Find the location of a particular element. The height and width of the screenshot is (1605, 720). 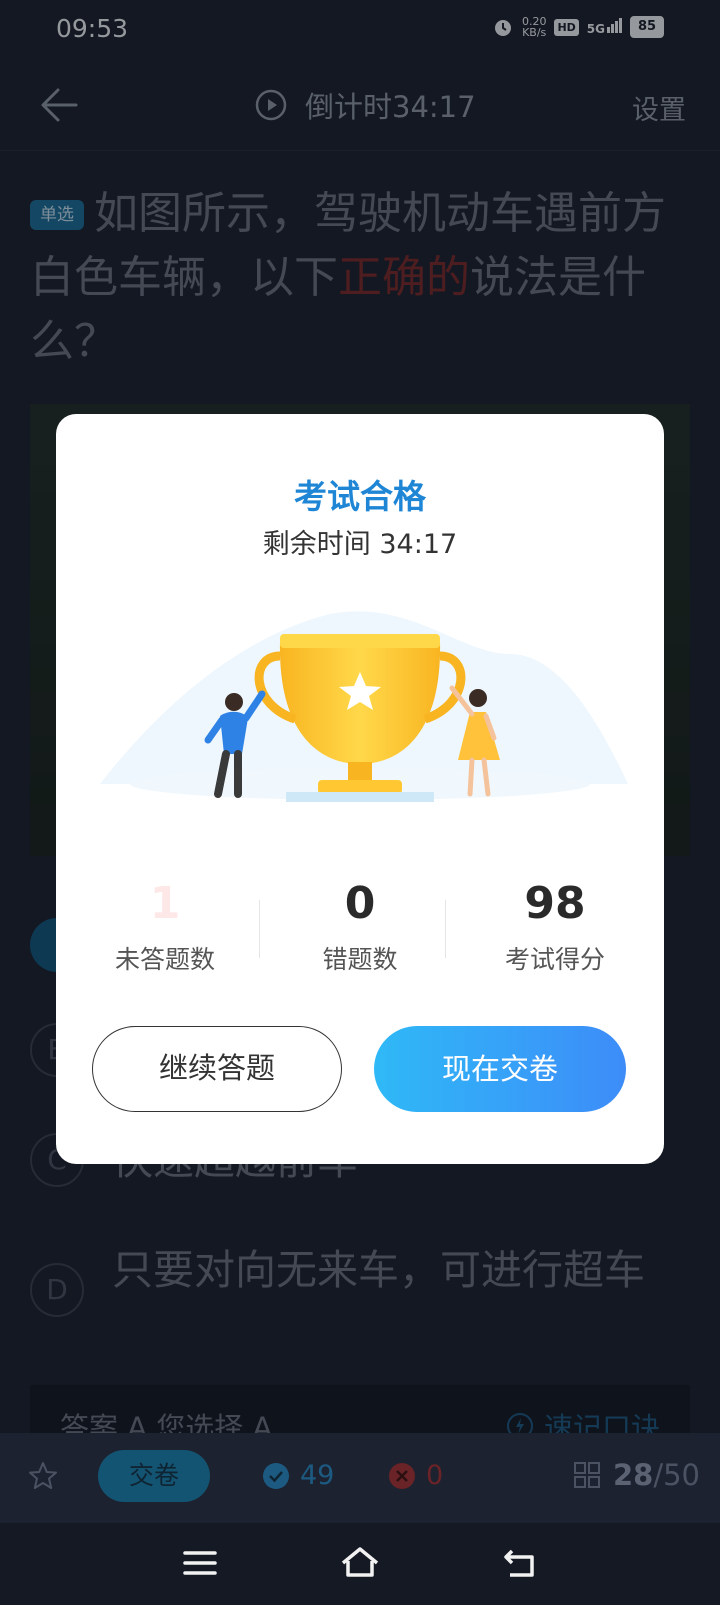

remaining-time: 剩余时间 34:17 is located at coordinates (360, 544).